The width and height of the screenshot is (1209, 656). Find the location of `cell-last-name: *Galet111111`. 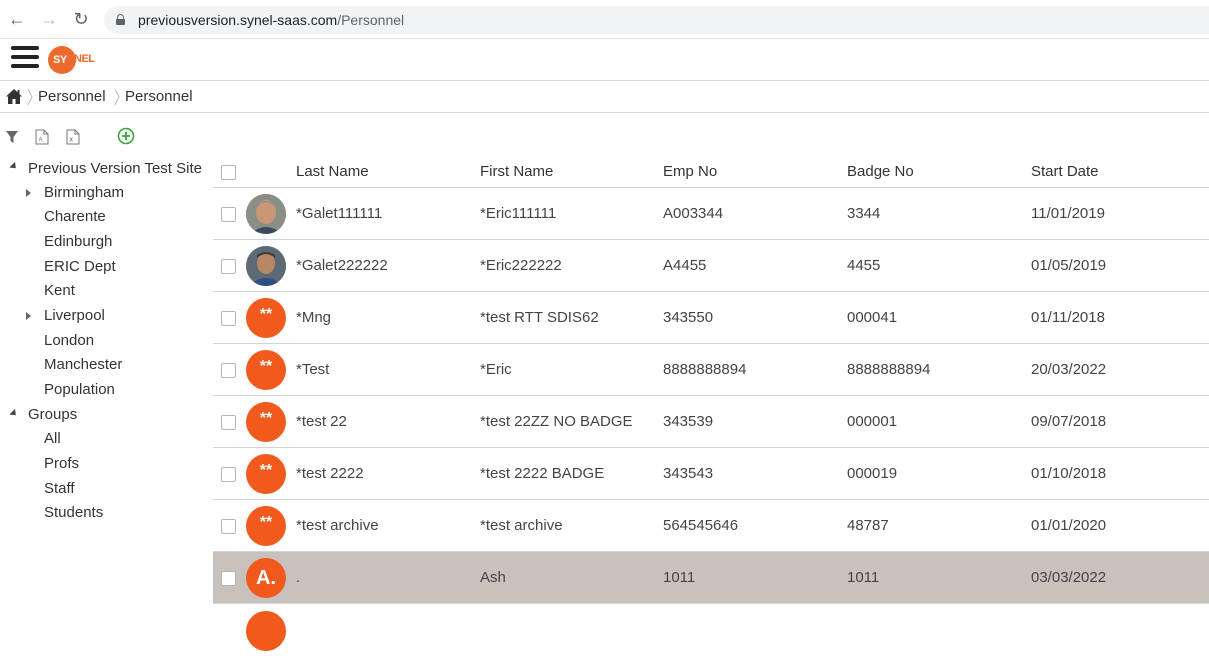

cell-last-name: *Galet111111 is located at coordinates (339, 213).